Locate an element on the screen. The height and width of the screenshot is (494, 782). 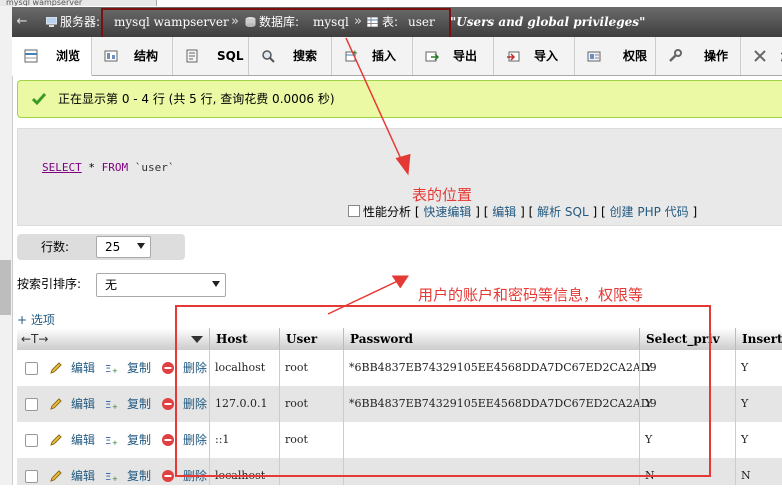
triggers-icon is located at coordinates (760, 56).